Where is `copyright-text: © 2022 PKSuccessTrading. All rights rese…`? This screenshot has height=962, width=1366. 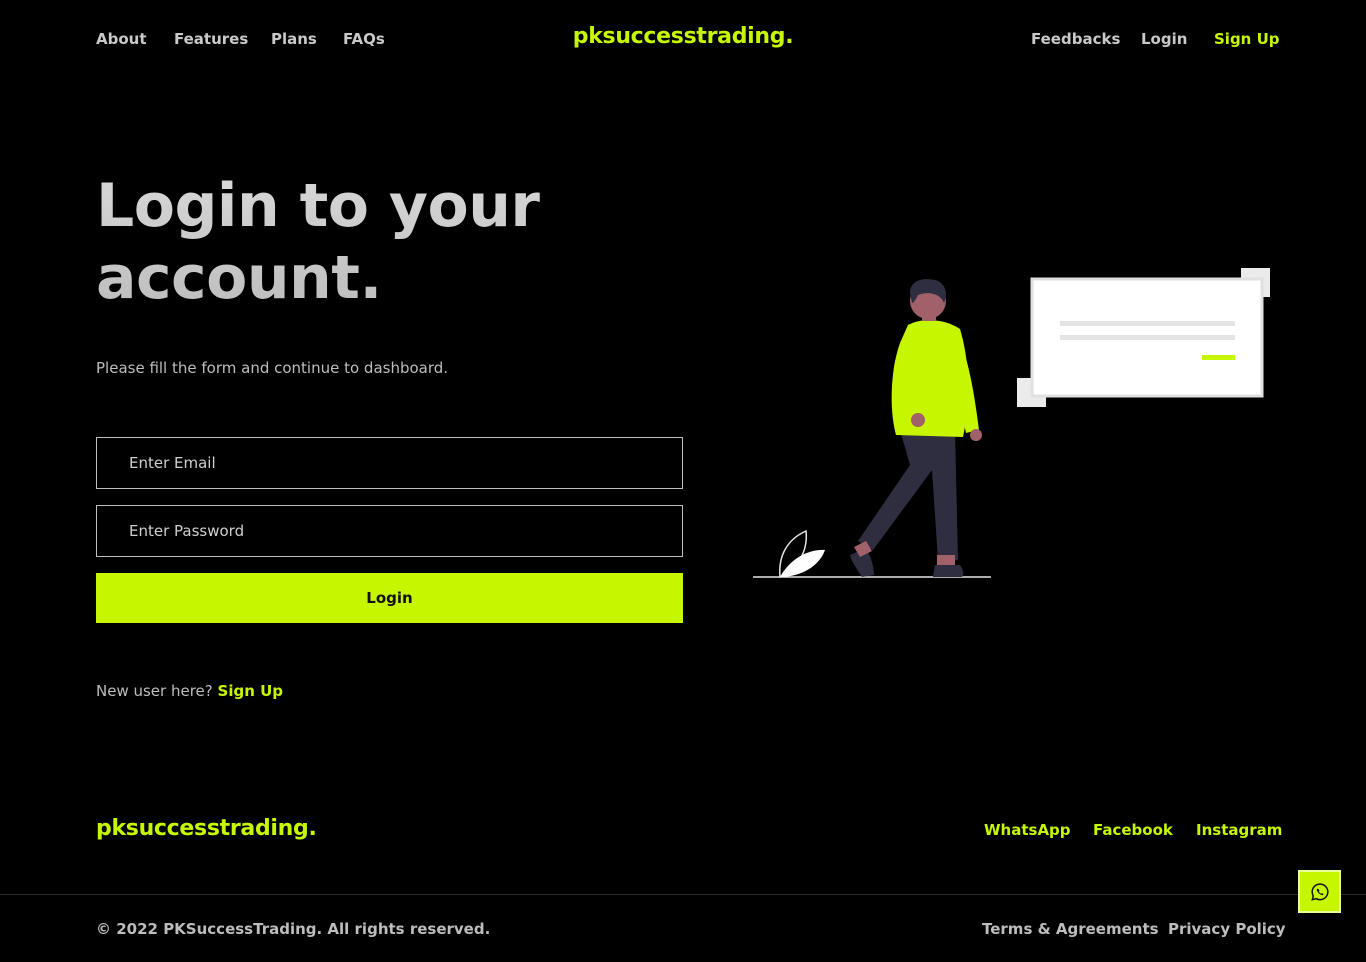
copyright-text: © 2022 PKSuccessTrading. All rights rese… is located at coordinates (293, 929).